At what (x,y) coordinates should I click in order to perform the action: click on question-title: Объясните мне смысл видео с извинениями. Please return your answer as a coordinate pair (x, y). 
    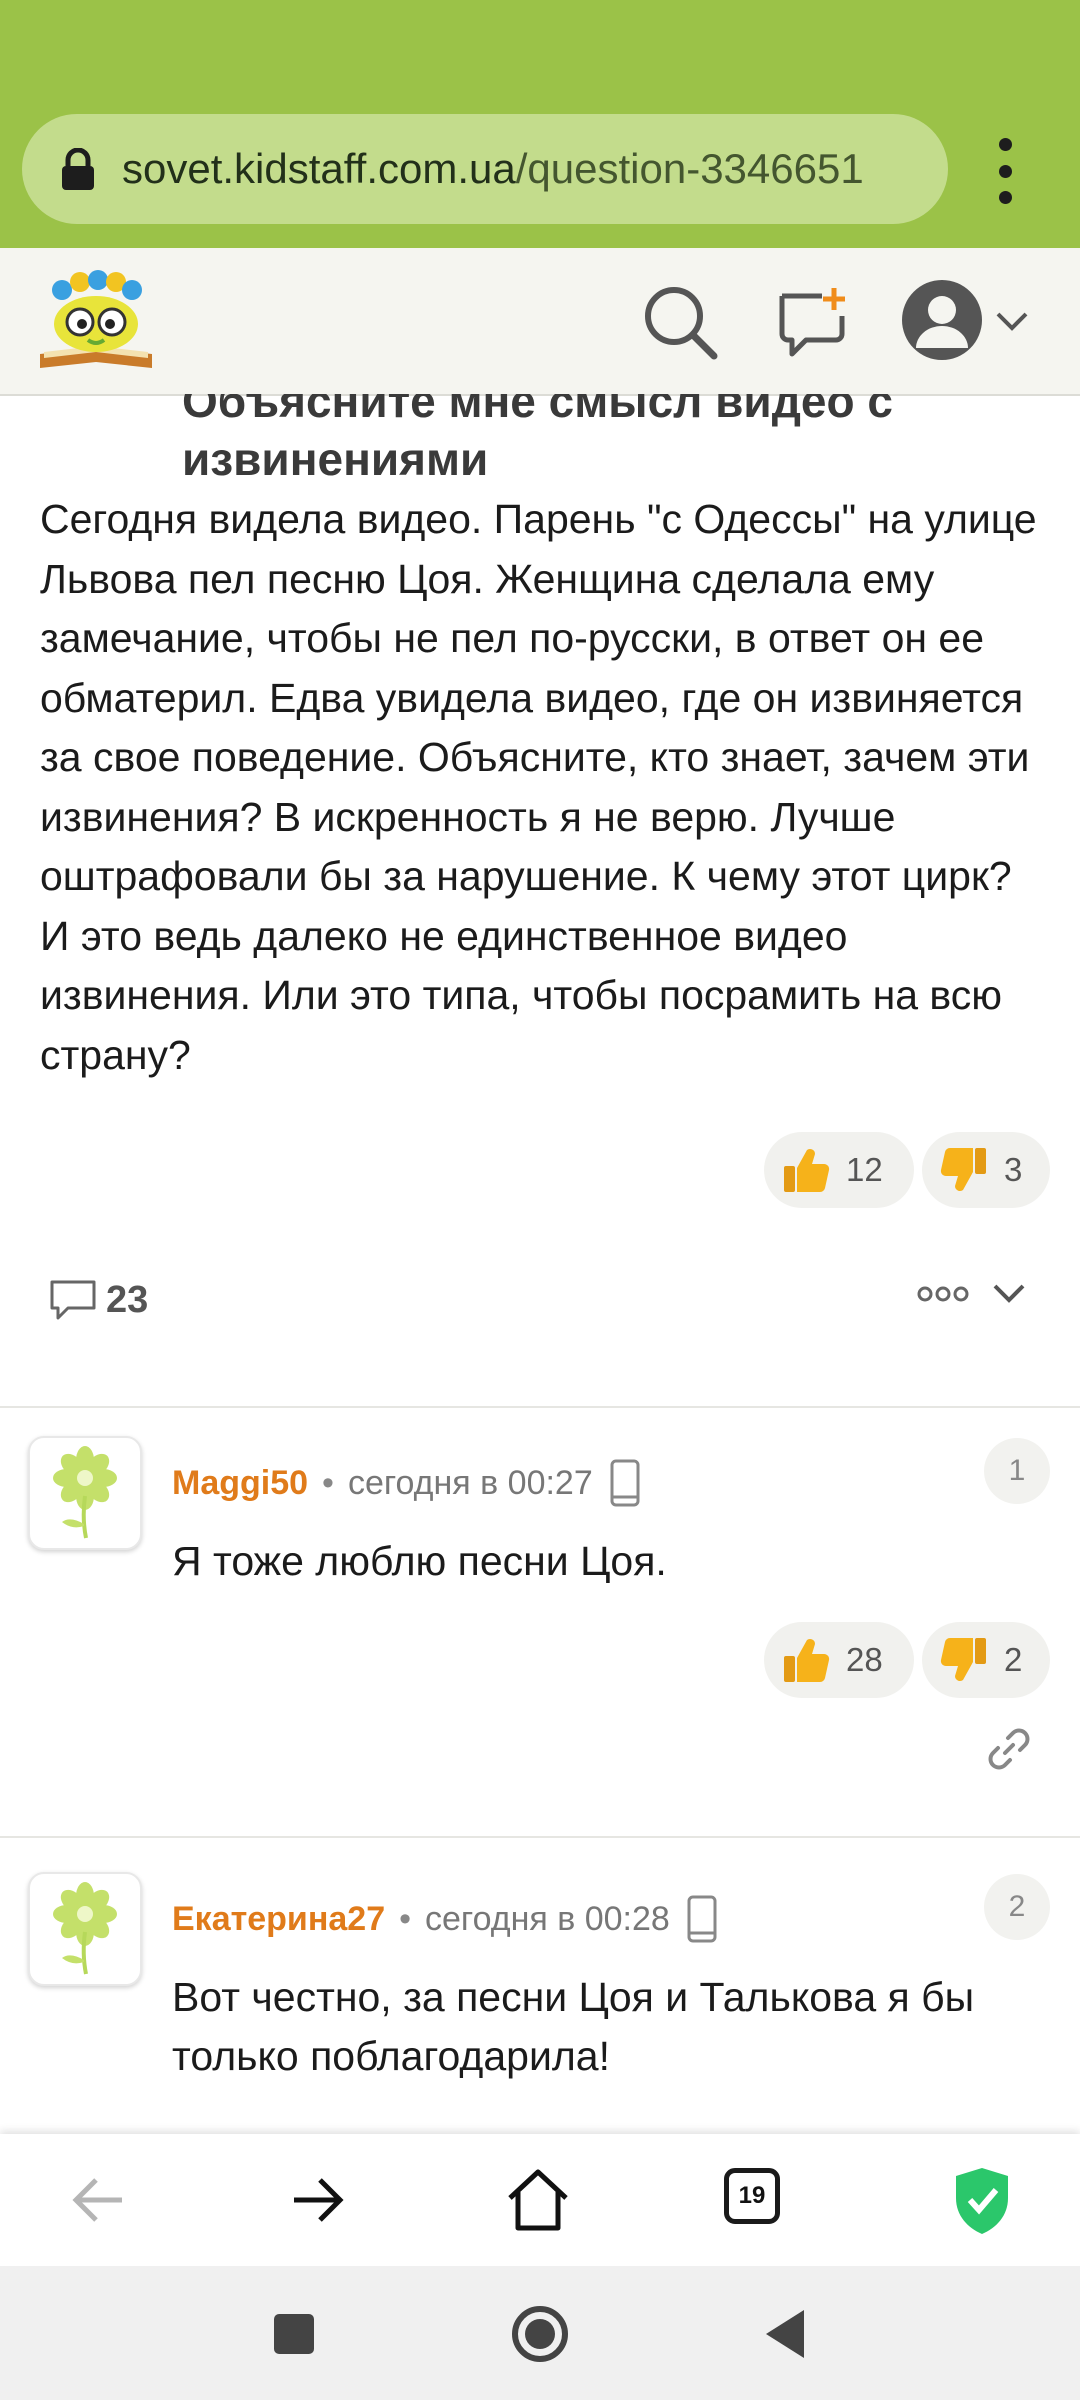
    Looking at the image, I should click on (537, 439).